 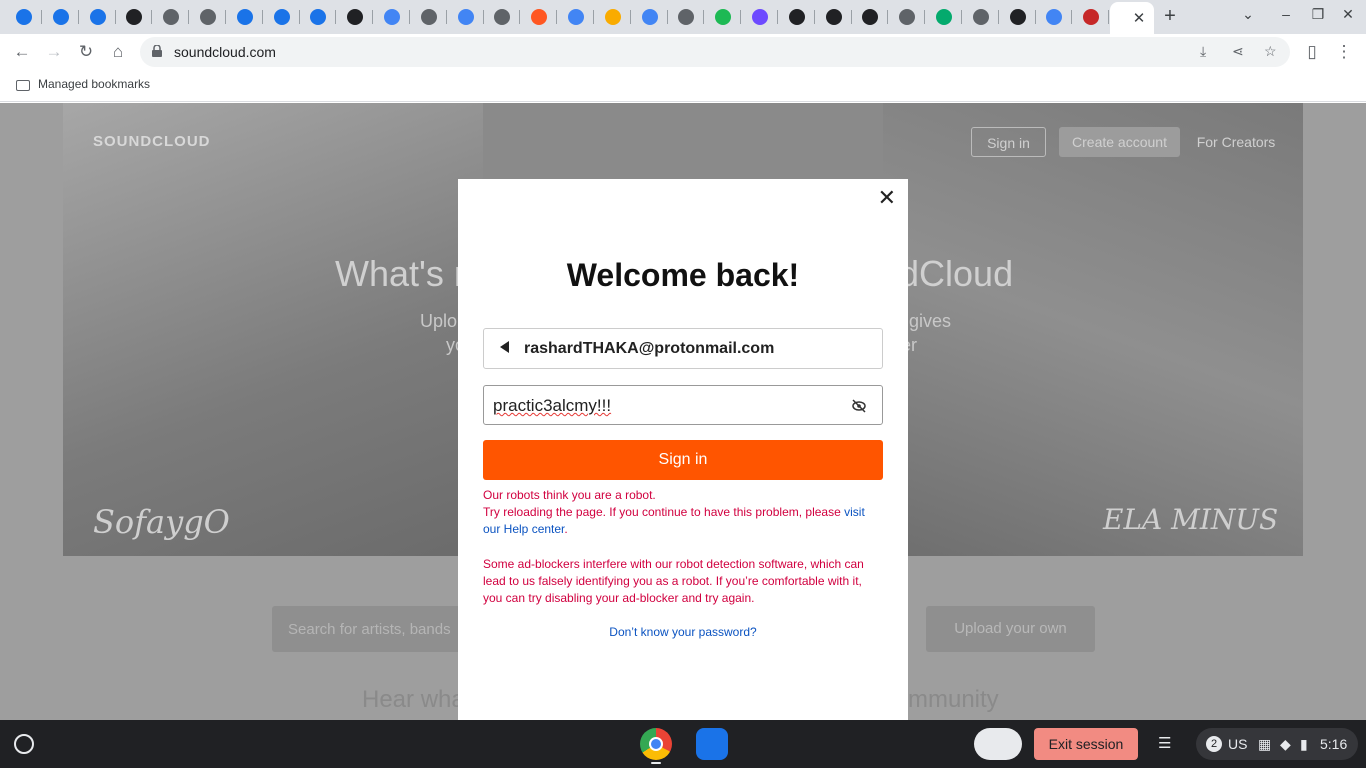 I want to click on mascot-icon, so click(x=428, y=17).